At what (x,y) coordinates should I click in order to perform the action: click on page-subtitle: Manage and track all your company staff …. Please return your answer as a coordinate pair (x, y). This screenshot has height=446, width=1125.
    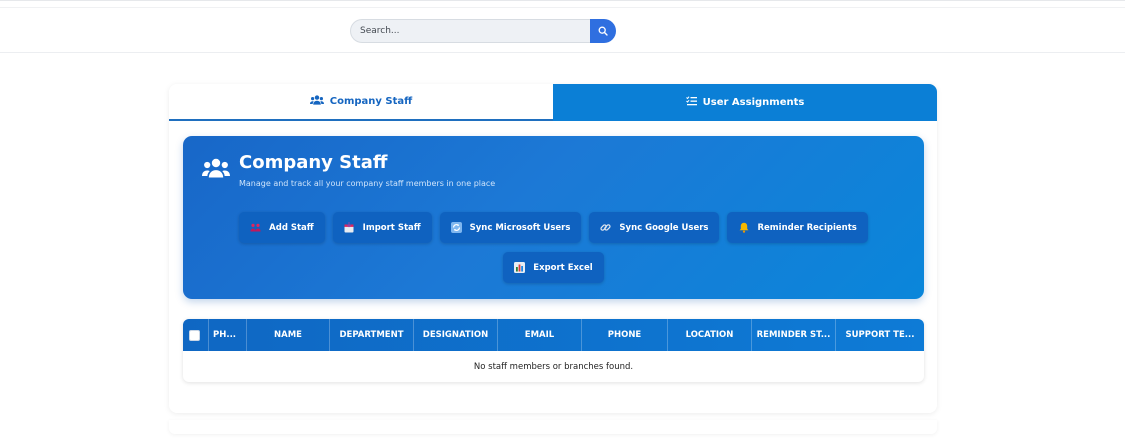
    Looking at the image, I should click on (367, 183).